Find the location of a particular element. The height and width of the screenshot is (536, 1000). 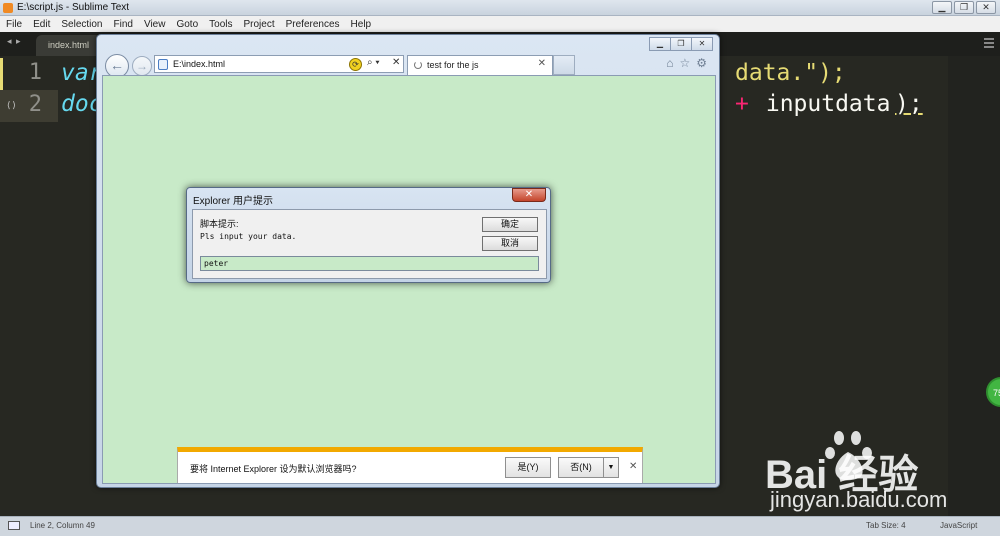

menu-goto: Goto is located at coordinates (187, 24).